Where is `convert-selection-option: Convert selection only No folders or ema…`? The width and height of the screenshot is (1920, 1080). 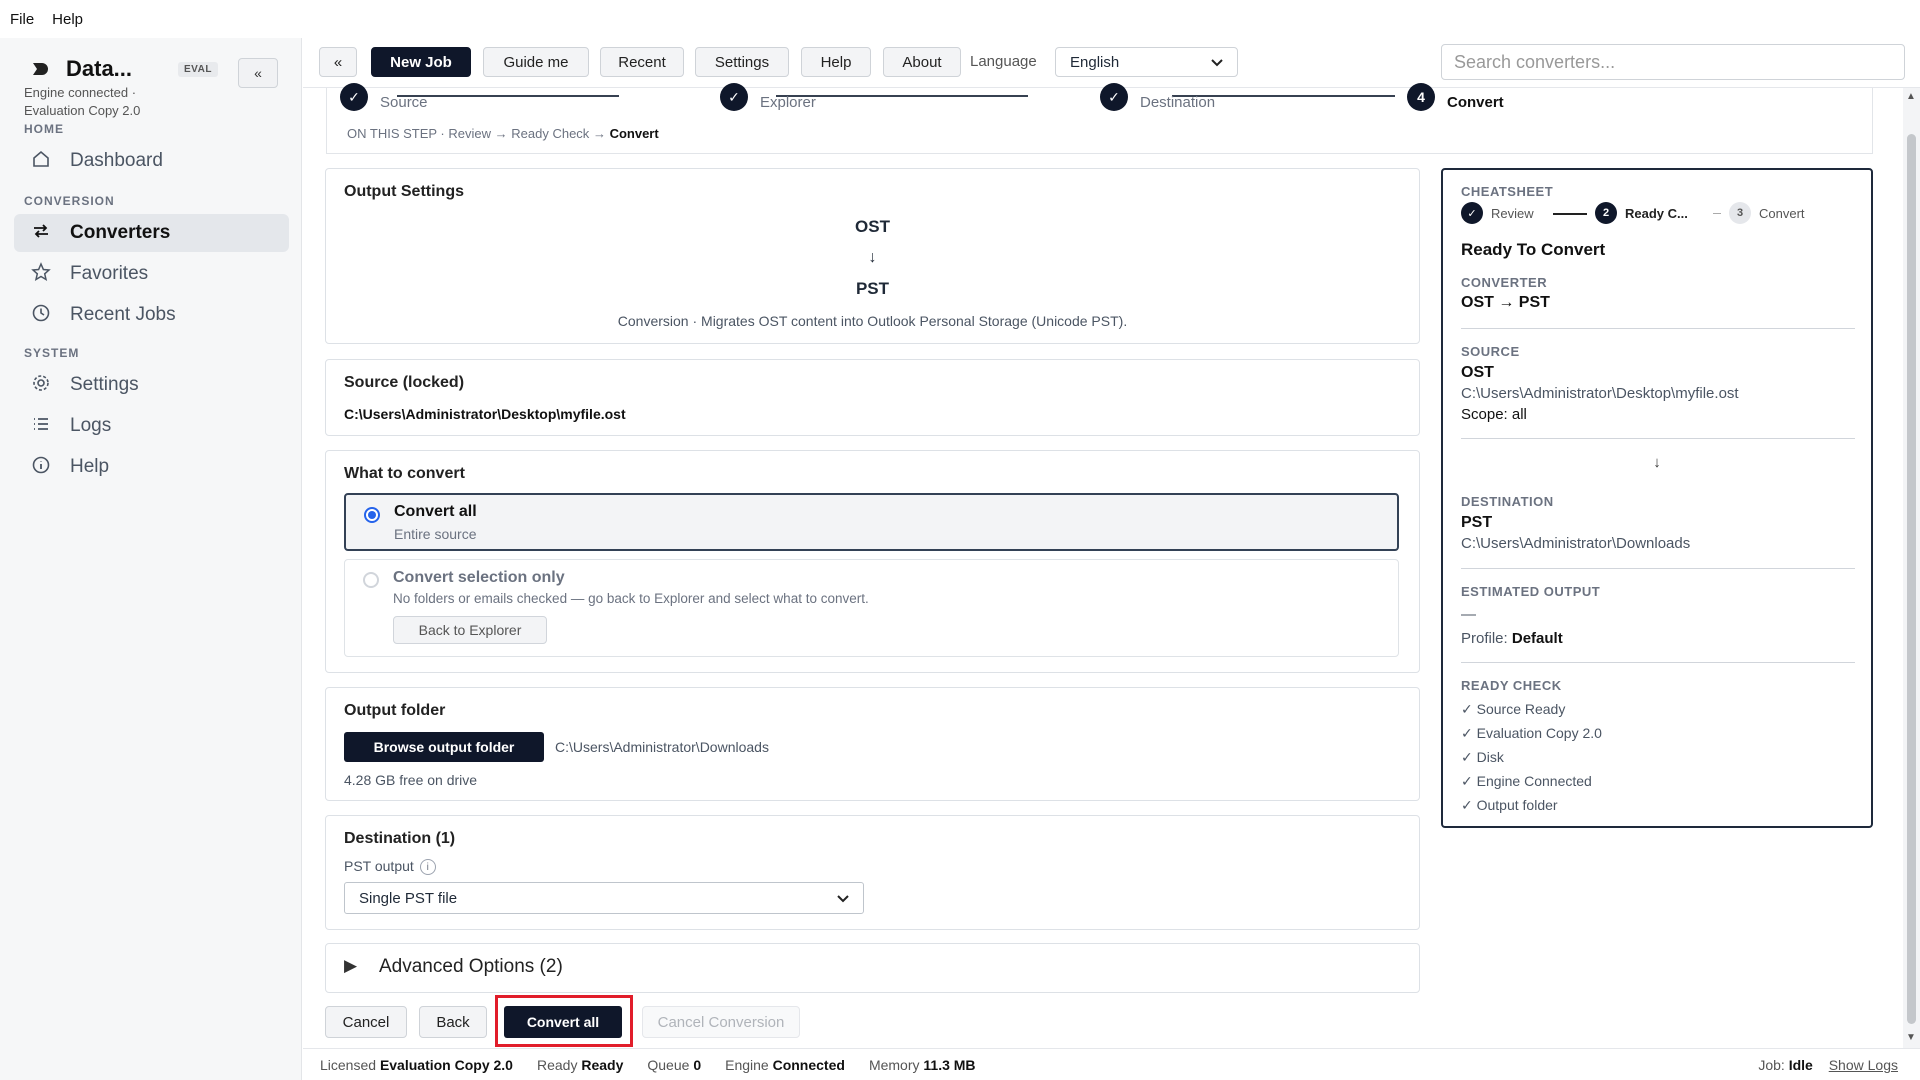 convert-selection-option: Convert selection only No folders or ema… is located at coordinates (871, 608).